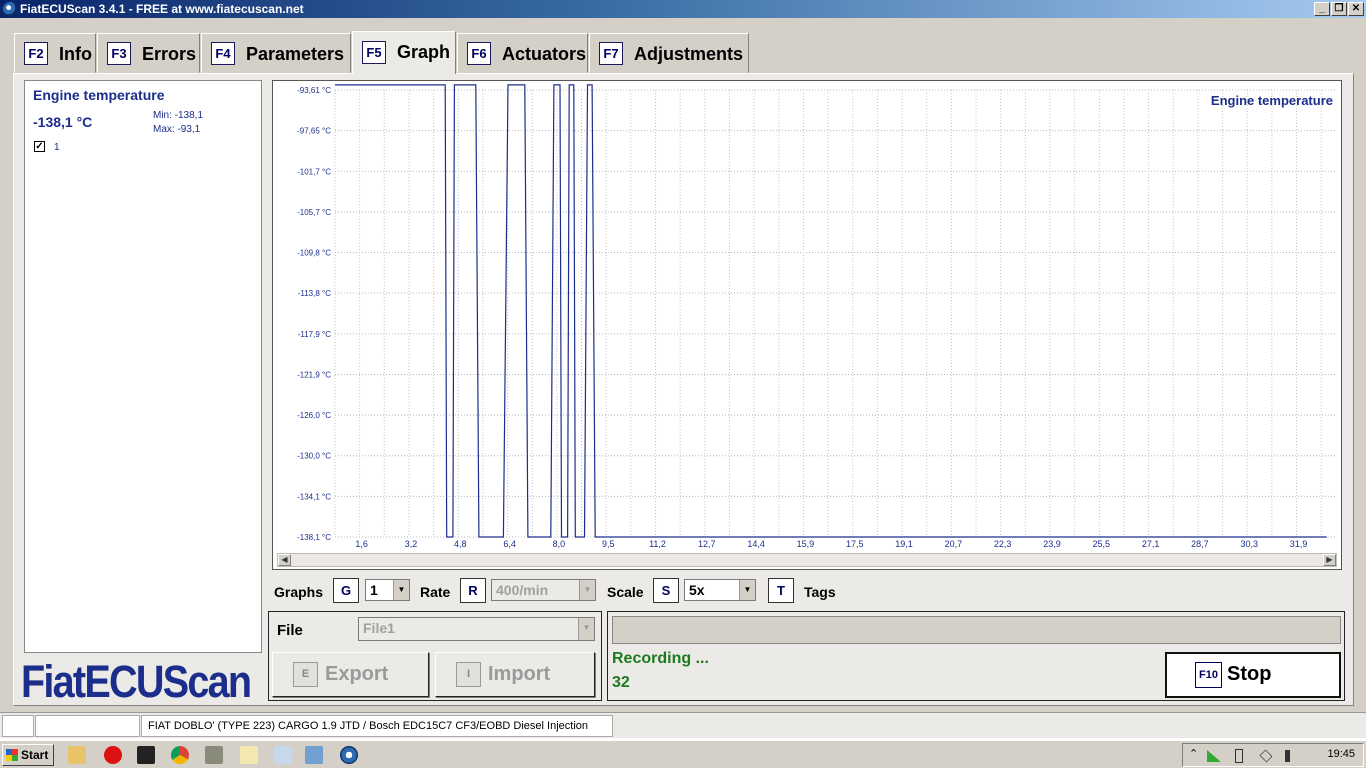  What do you see at coordinates (214, 755) in the screenshot?
I see `network-tool-icon` at bounding box center [214, 755].